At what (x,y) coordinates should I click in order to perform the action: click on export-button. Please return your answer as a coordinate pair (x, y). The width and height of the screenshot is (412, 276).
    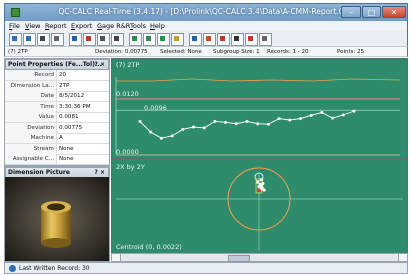
    Looking at the image, I should click on (237, 39).